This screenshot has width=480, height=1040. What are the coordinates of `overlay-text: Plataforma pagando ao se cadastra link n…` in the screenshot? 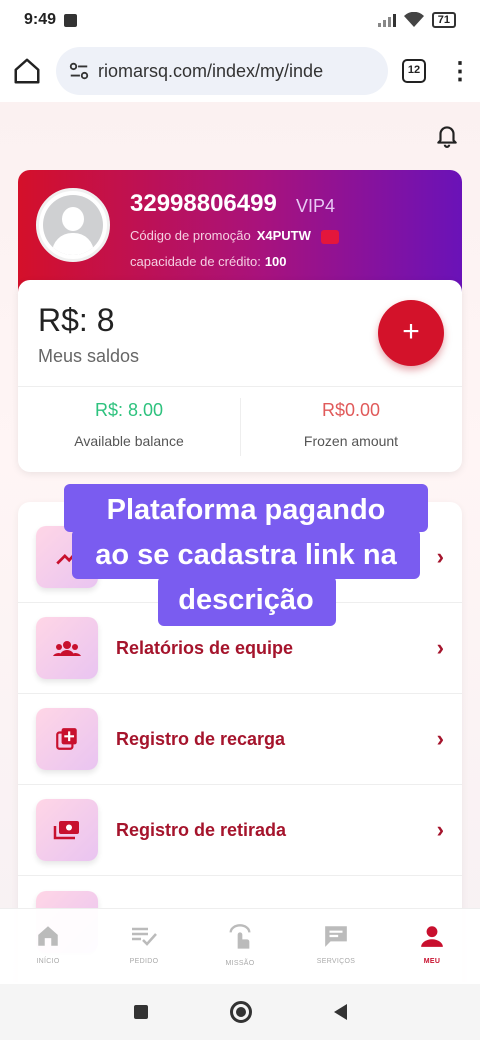 It's located at (246, 555).